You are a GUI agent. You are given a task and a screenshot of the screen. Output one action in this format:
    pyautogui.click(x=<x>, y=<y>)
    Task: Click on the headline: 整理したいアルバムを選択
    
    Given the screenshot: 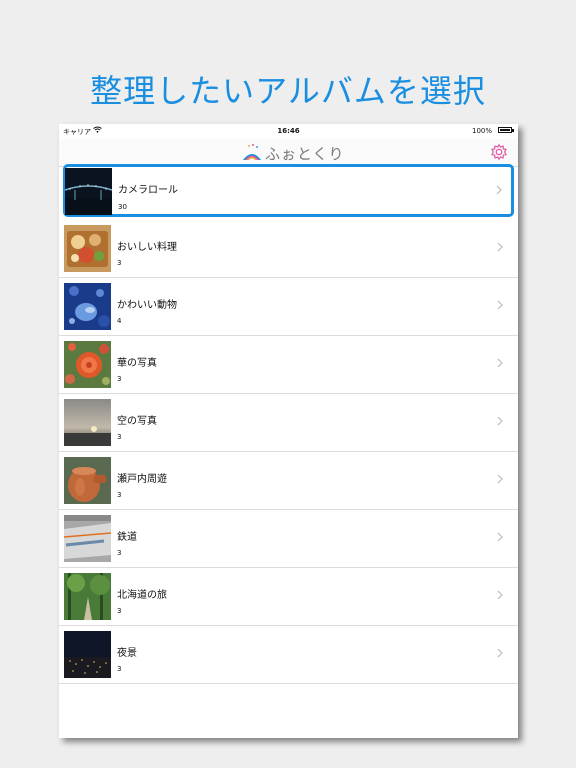 What is the action you would take?
    pyautogui.click(x=288, y=91)
    